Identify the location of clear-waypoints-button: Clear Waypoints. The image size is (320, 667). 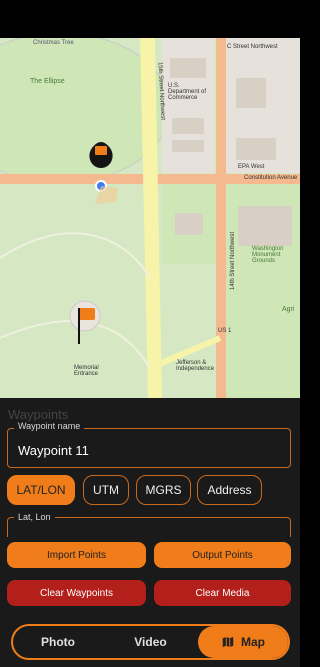
(76, 593).